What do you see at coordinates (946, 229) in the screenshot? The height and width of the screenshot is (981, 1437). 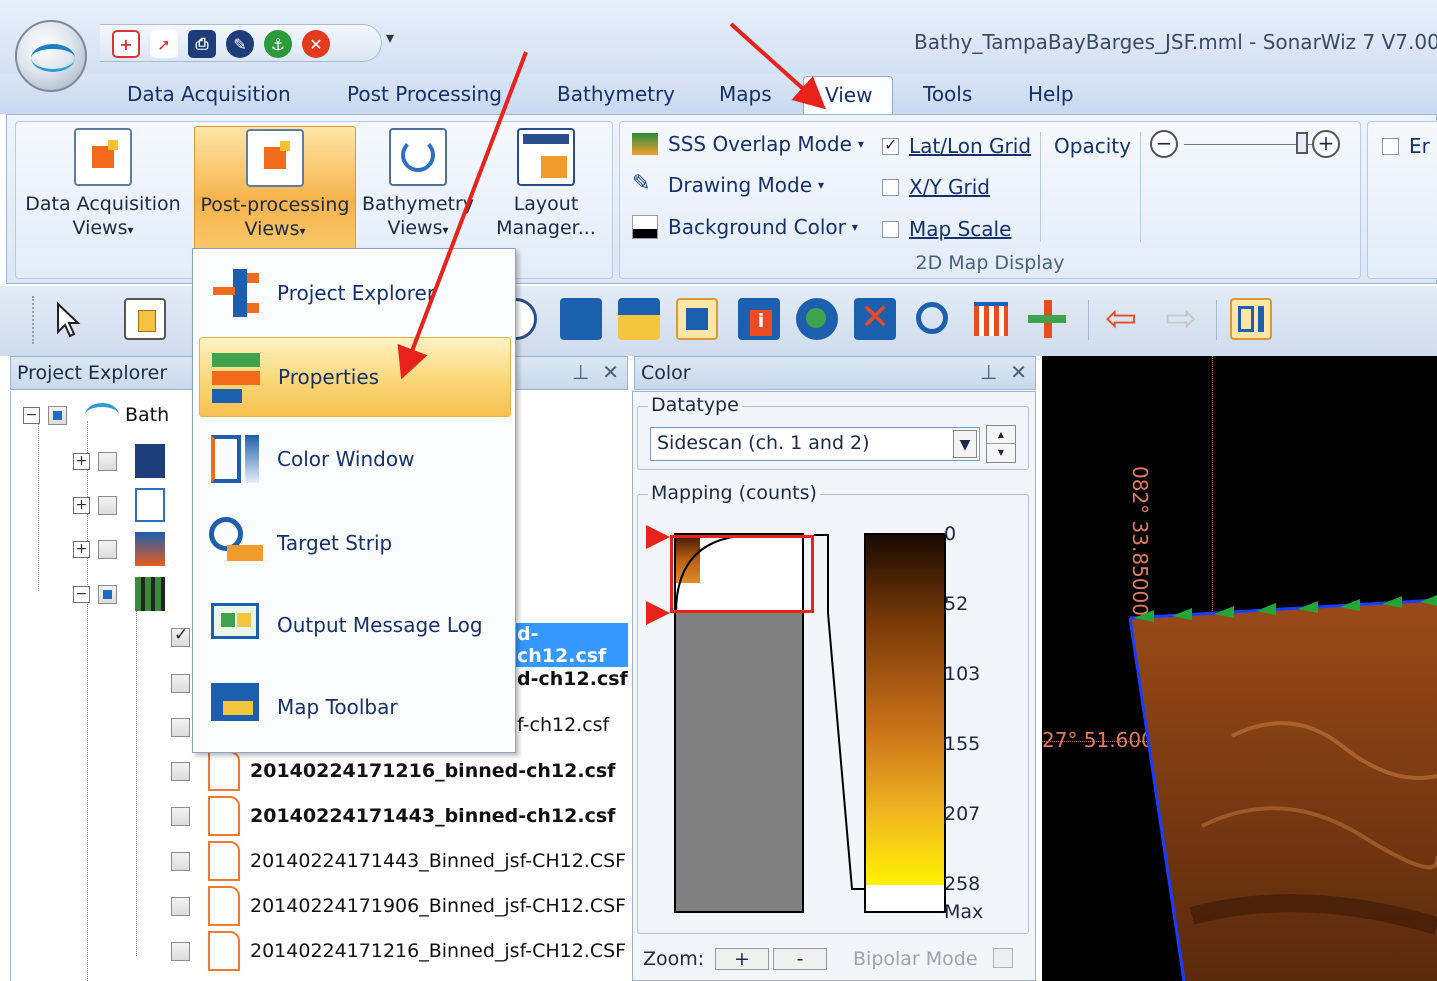 I see `map-scale-checkbox: Map Scale` at bounding box center [946, 229].